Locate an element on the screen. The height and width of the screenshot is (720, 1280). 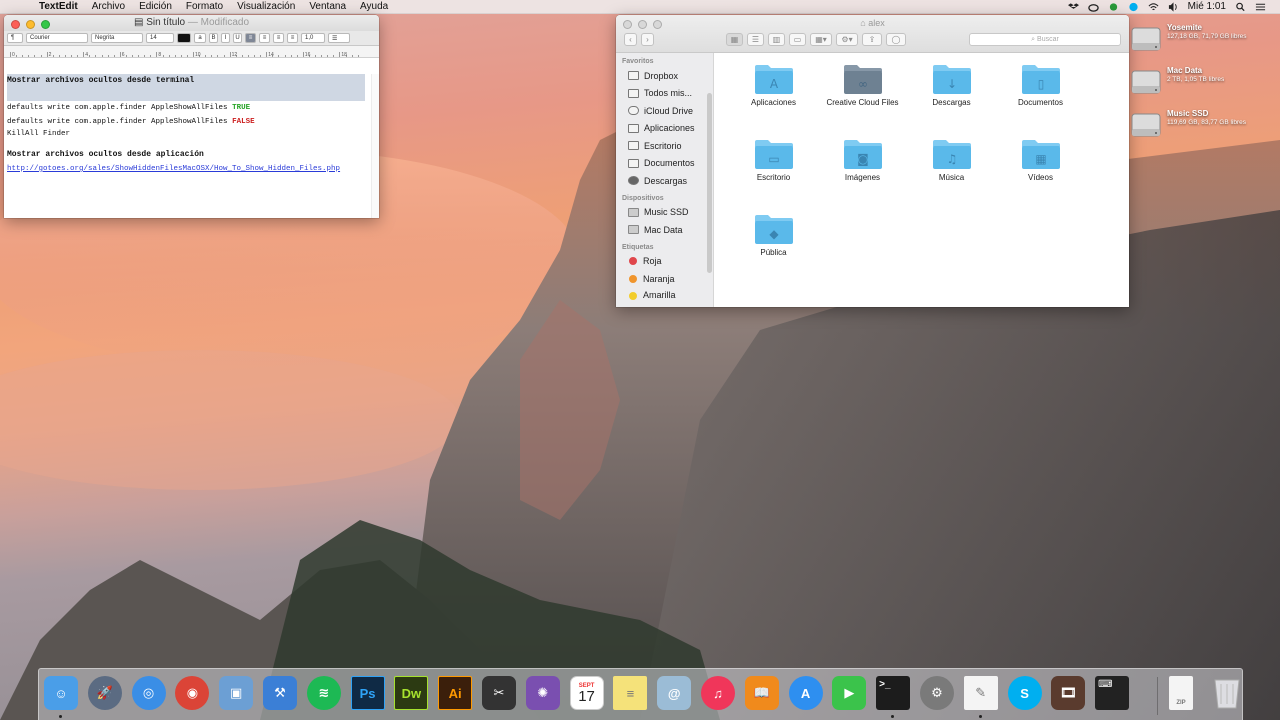
folder-item: ↓ Descargas is located at coordinates (951, 94).